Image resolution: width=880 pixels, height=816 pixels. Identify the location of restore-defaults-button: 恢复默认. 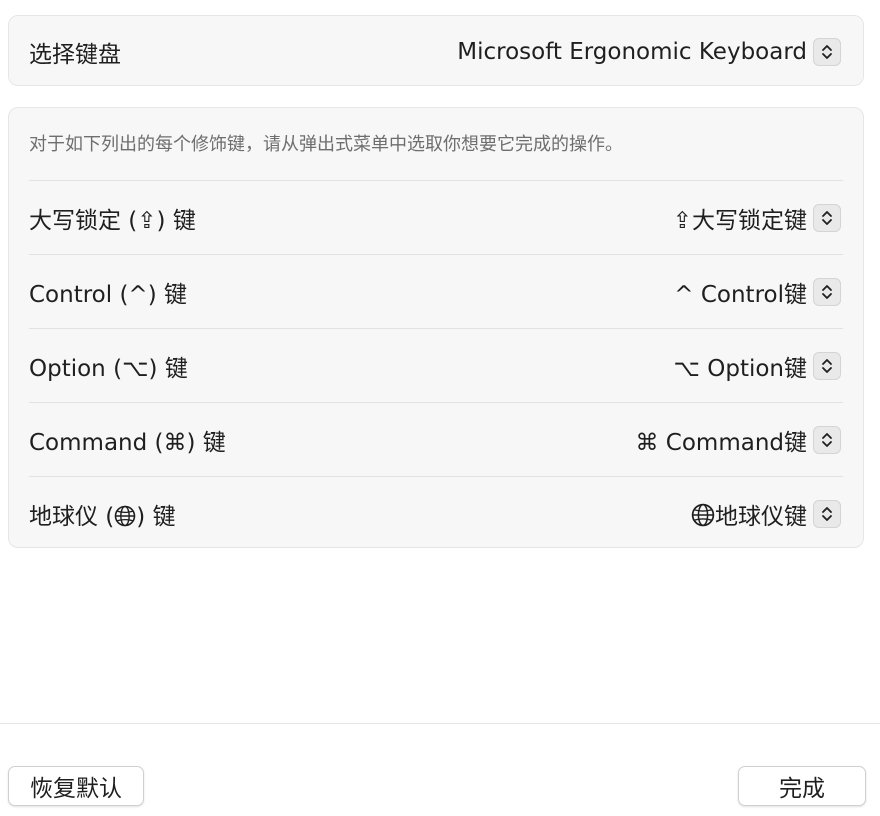
(76, 786).